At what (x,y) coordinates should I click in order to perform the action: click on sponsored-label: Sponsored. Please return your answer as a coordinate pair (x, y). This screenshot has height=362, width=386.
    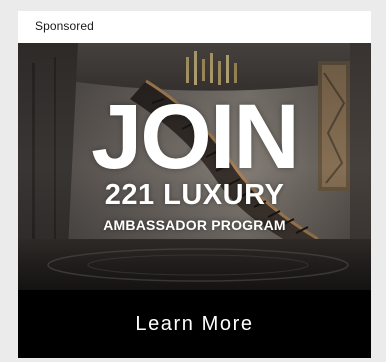
    Looking at the image, I should click on (64, 26).